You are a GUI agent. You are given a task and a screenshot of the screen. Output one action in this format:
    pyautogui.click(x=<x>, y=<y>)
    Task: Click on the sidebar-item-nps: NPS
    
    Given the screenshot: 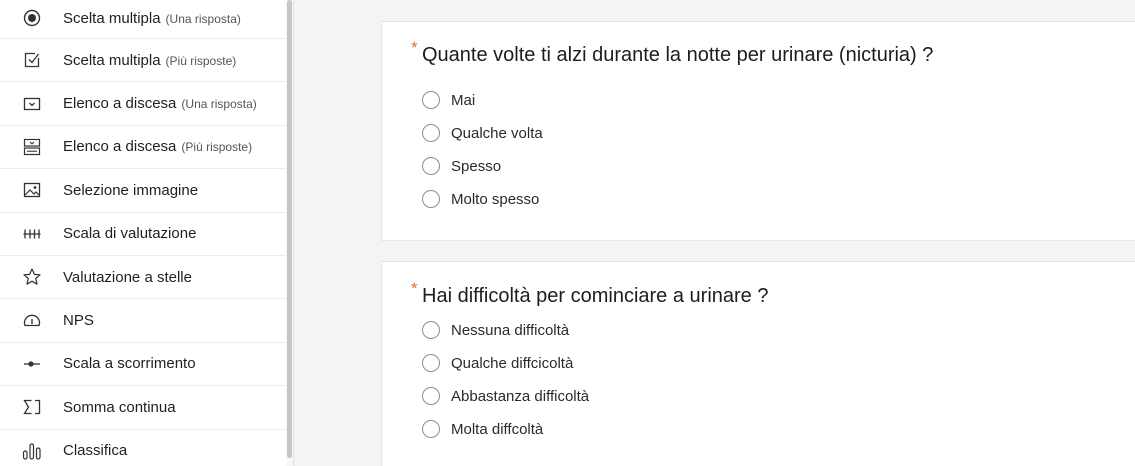 What is the action you would take?
    pyautogui.click(x=143, y=321)
    